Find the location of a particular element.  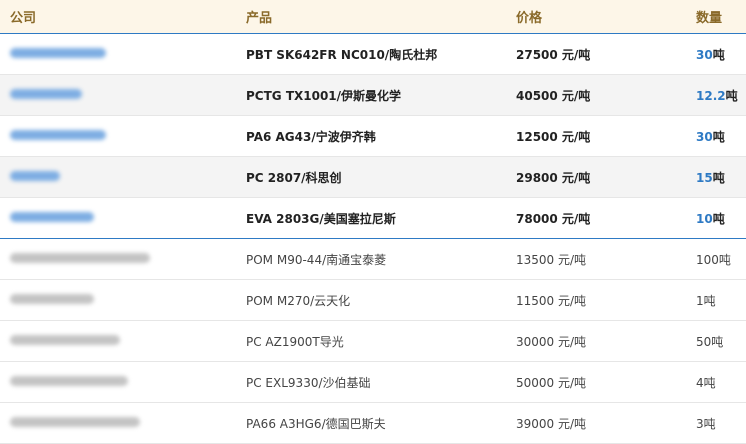

price: 78000 元/吨 is located at coordinates (553, 218).